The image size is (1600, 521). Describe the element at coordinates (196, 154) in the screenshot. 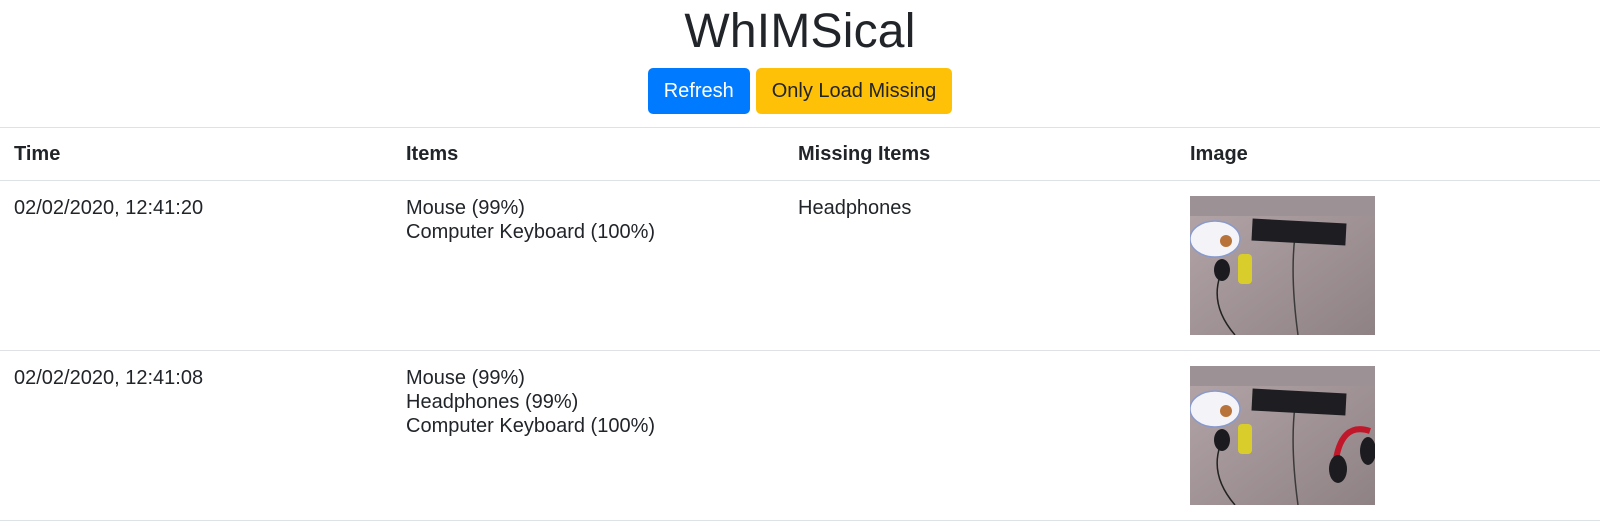

I see `column-header-time: Time` at that location.